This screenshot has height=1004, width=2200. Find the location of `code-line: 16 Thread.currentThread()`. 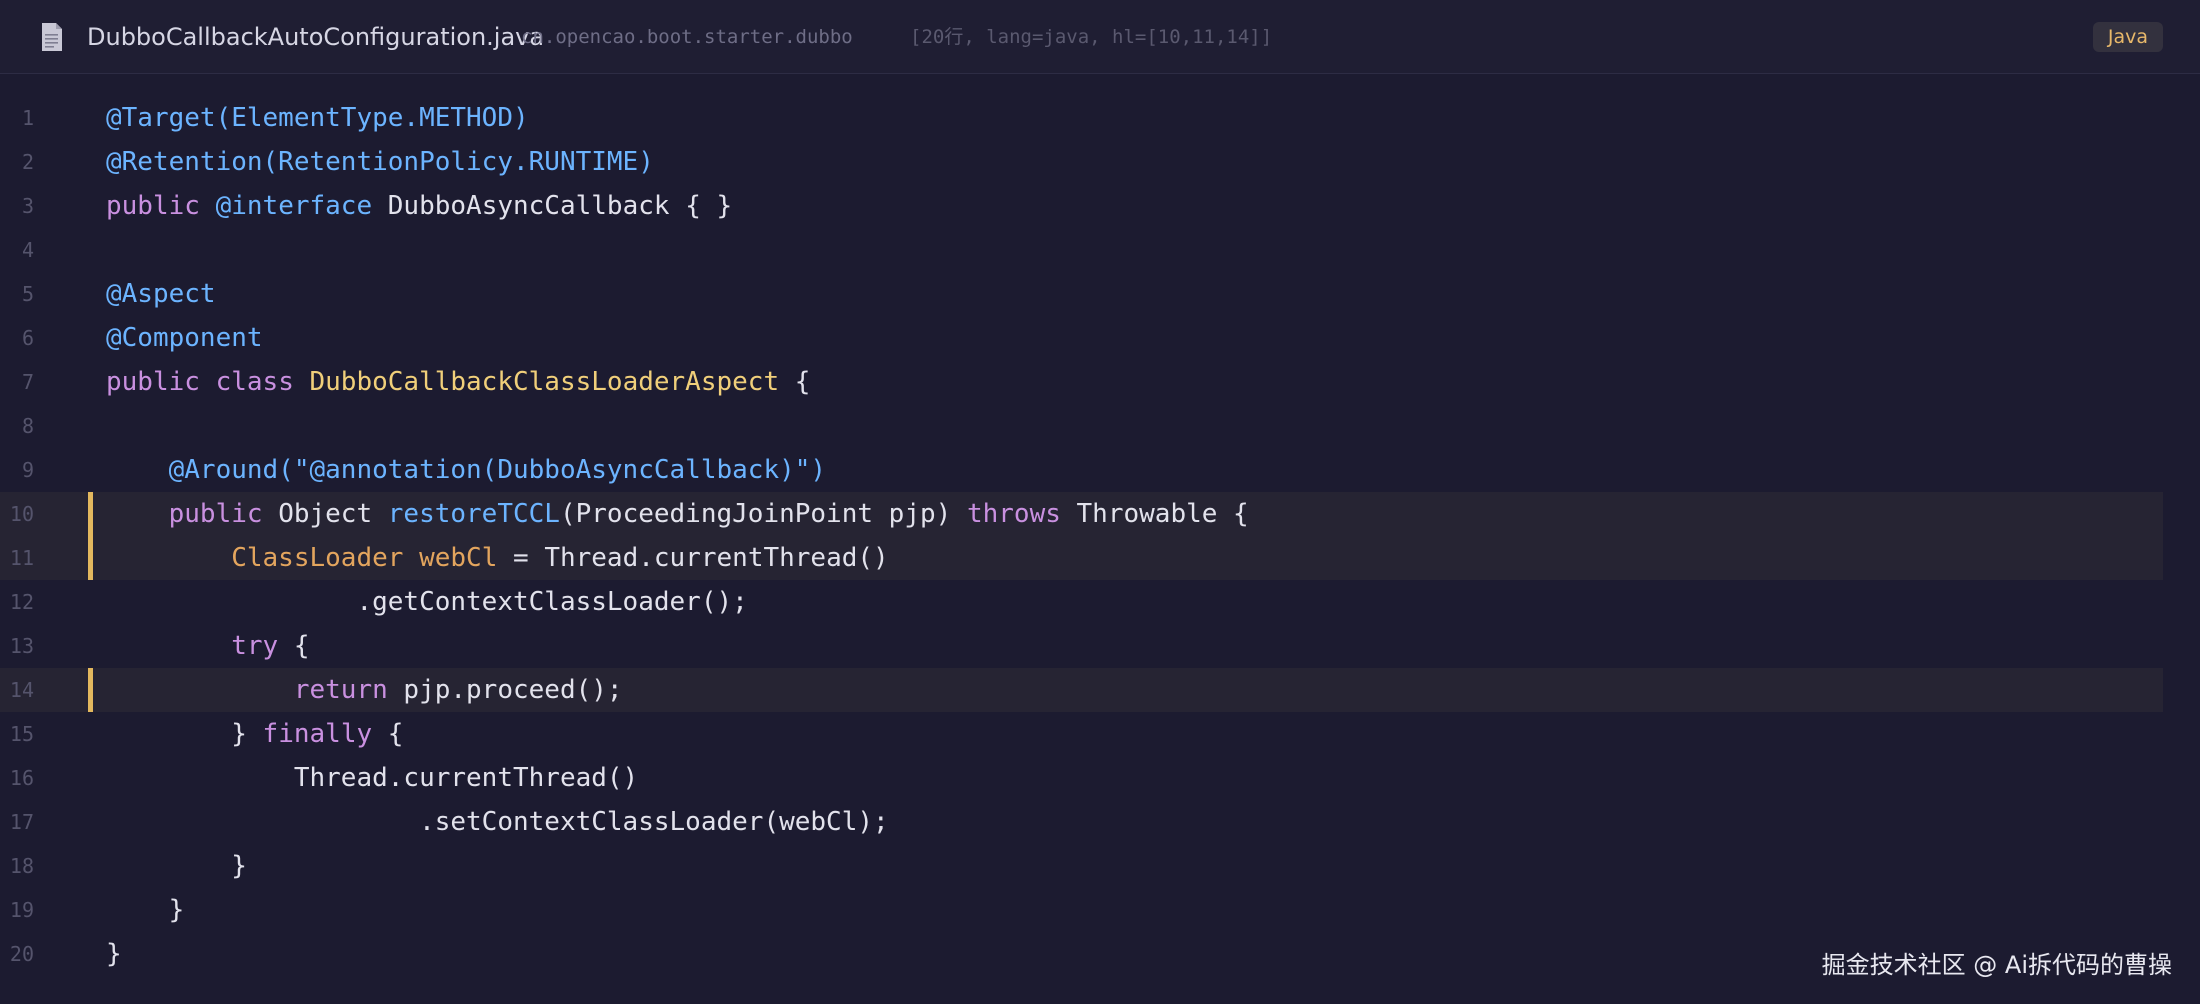

code-line: 16 Thread.currentThread() is located at coordinates (1100, 778).